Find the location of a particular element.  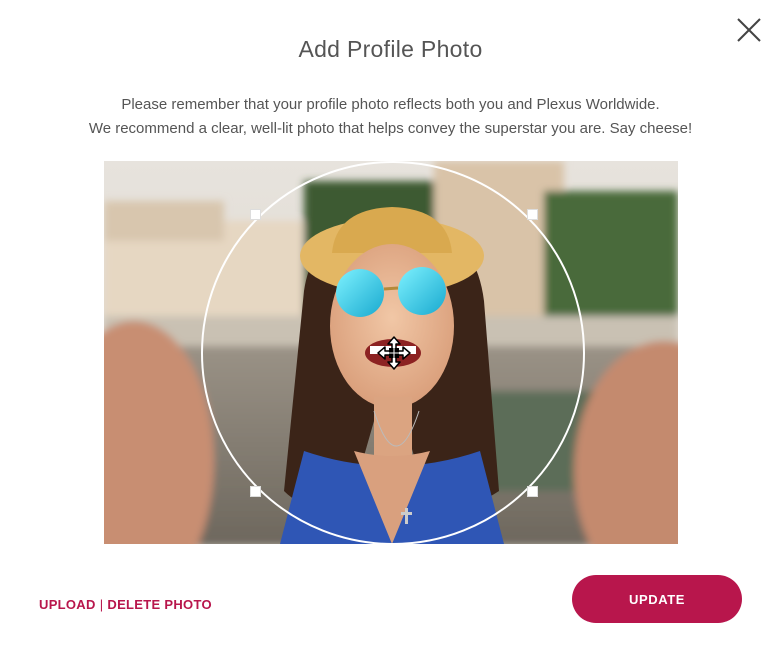

upload-link: UPLOAD is located at coordinates (67, 604).